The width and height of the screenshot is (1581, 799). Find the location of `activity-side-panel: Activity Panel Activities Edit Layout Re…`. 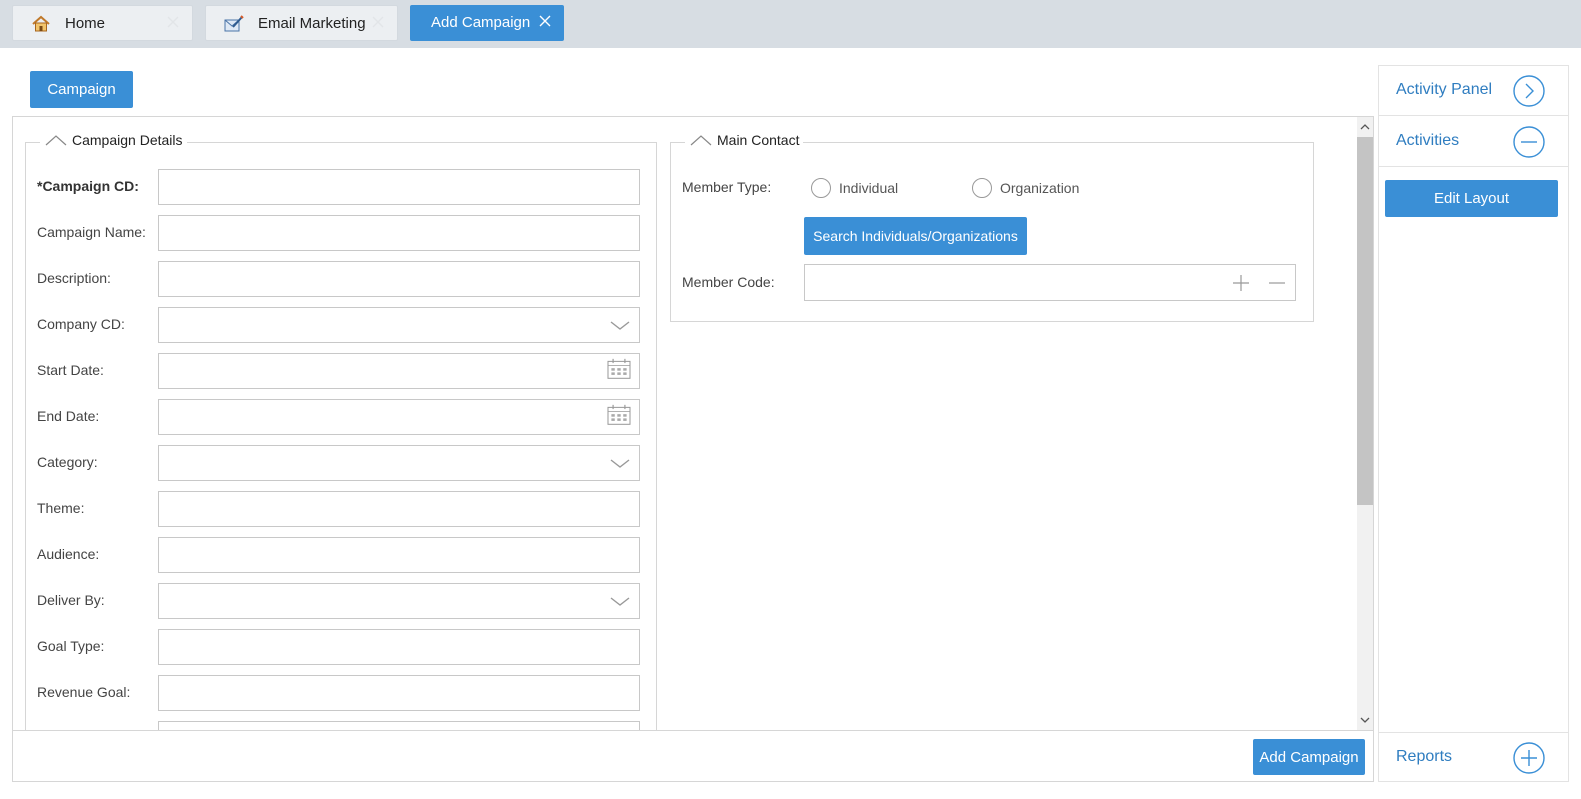

activity-side-panel: Activity Panel Activities Edit Layout Re… is located at coordinates (1473, 423).